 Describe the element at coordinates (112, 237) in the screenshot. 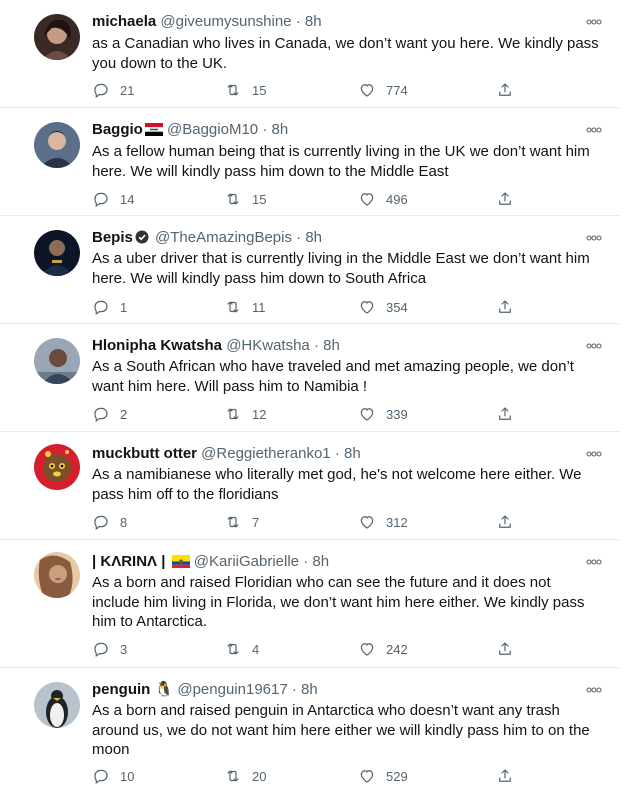

I see `display-name: Bepis` at that location.